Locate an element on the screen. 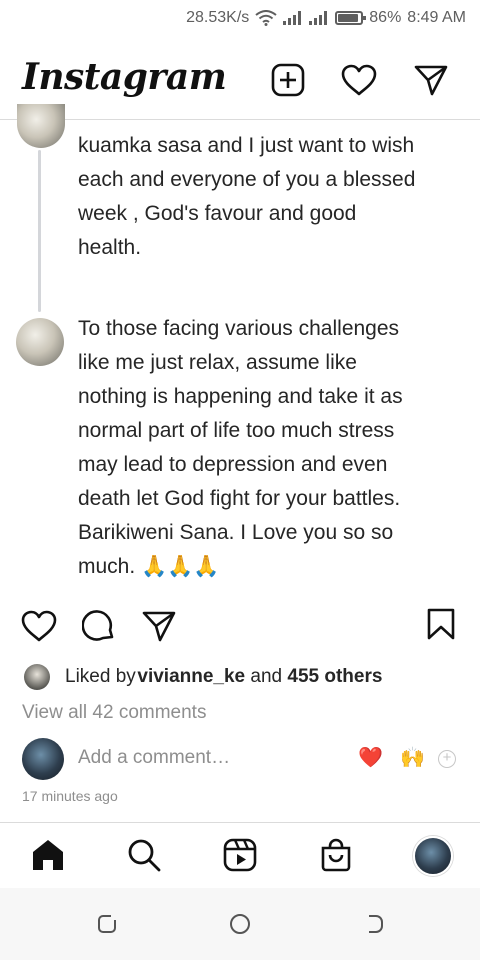 The height and width of the screenshot is (960, 480). bottom-navigation is located at coordinates (240, 855).